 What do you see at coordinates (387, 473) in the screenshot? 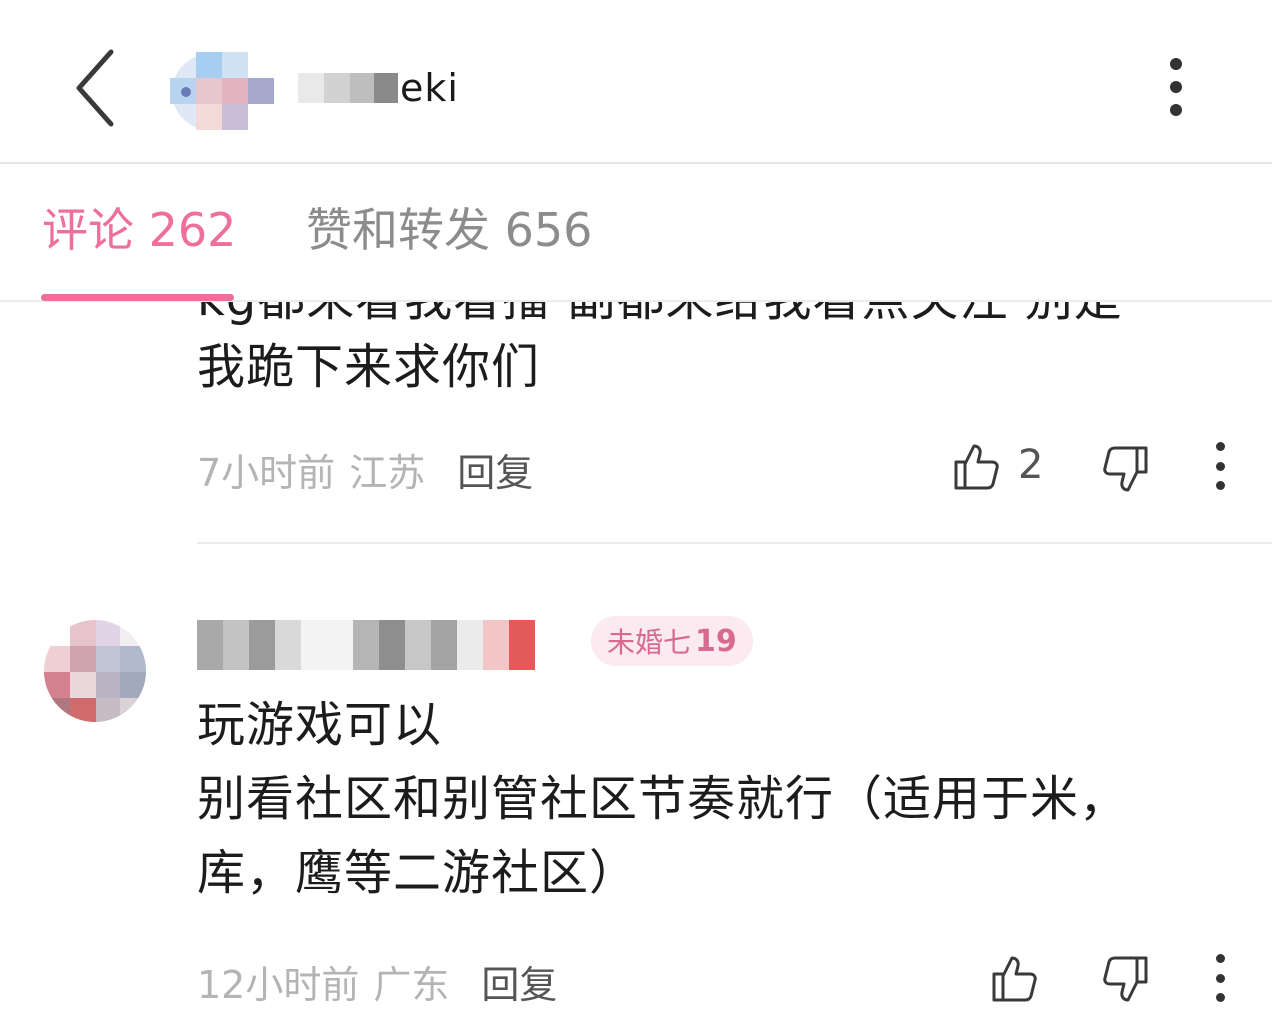
I see `comment-location: 江苏` at bounding box center [387, 473].